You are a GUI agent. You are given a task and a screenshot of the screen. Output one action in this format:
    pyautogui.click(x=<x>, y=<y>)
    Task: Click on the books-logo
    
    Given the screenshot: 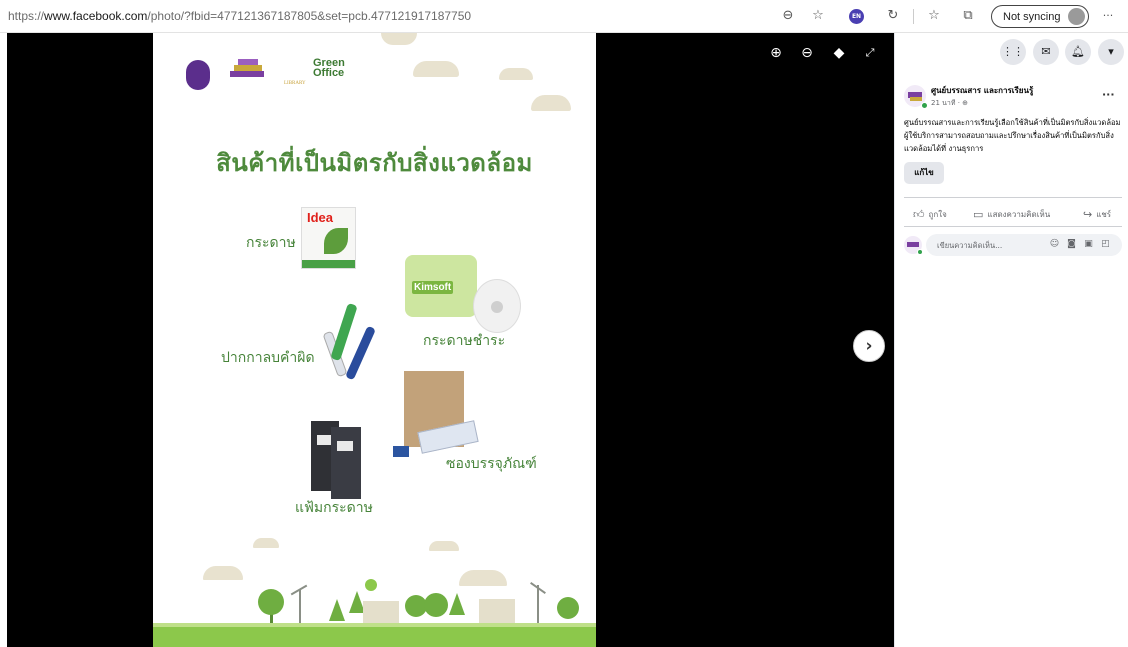 What is the action you would take?
    pyautogui.click(x=247, y=68)
    